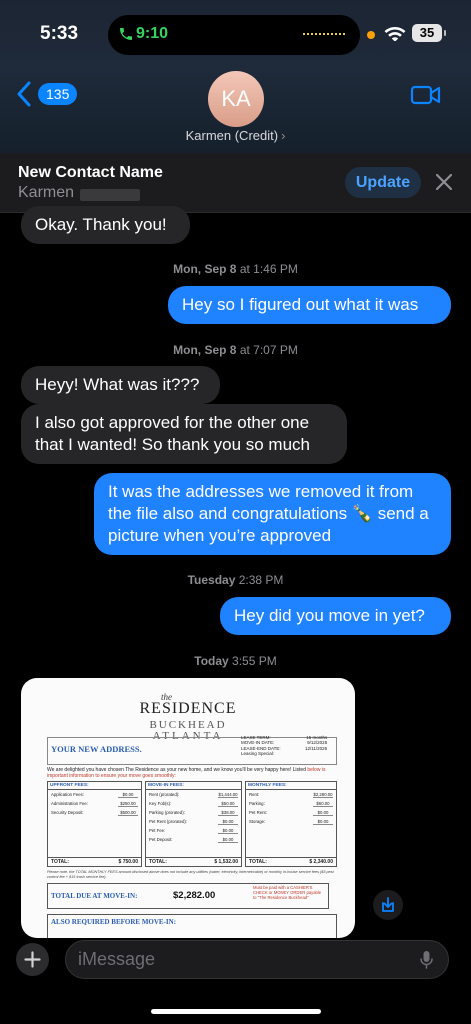 The image size is (471, 1024). What do you see at coordinates (194, 895) in the screenshot?
I see `total-due-value: $2,282.00` at bounding box center [194, 895].